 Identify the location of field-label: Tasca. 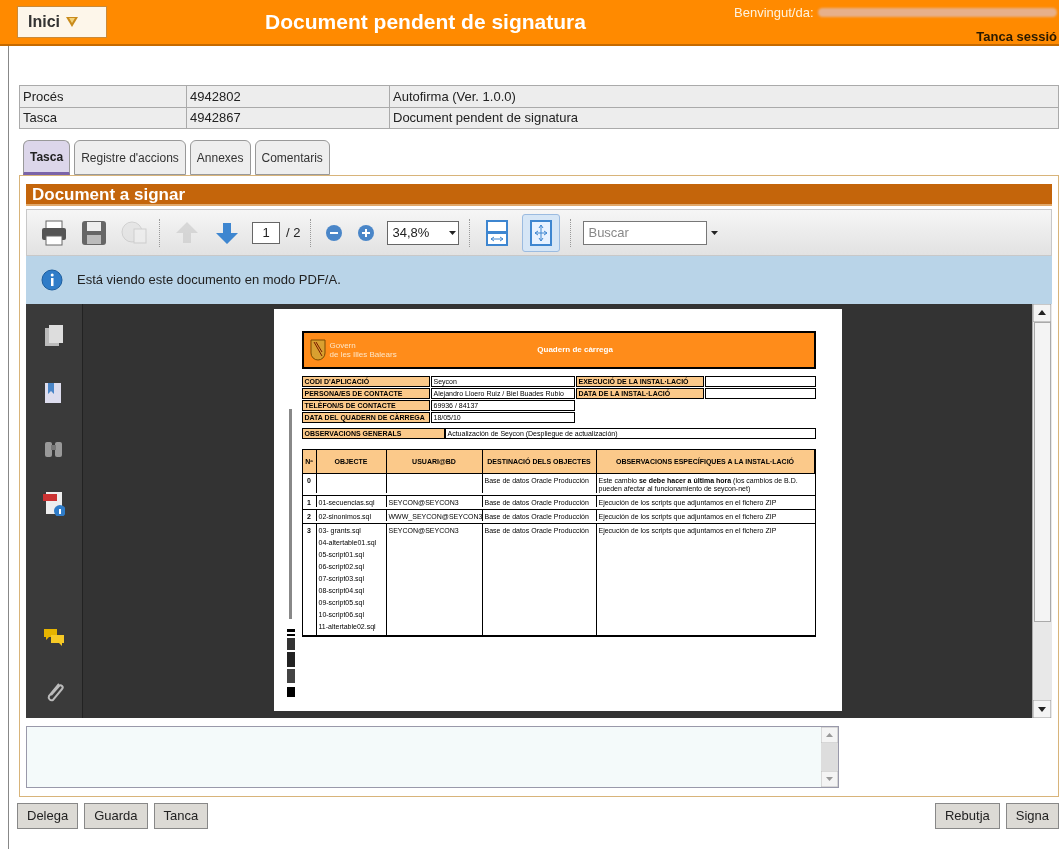
(40, 118).